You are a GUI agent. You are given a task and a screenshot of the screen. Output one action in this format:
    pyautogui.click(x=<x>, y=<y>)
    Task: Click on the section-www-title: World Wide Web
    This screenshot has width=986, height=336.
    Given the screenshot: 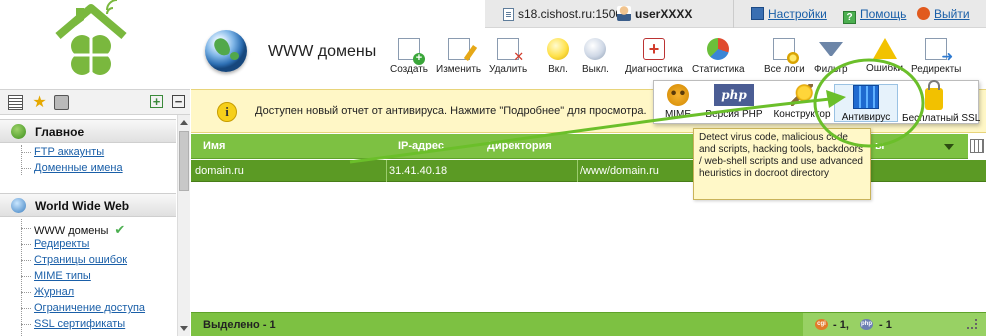 What is the action you would take?
    pyautogui.click(x=82, y=206)
    